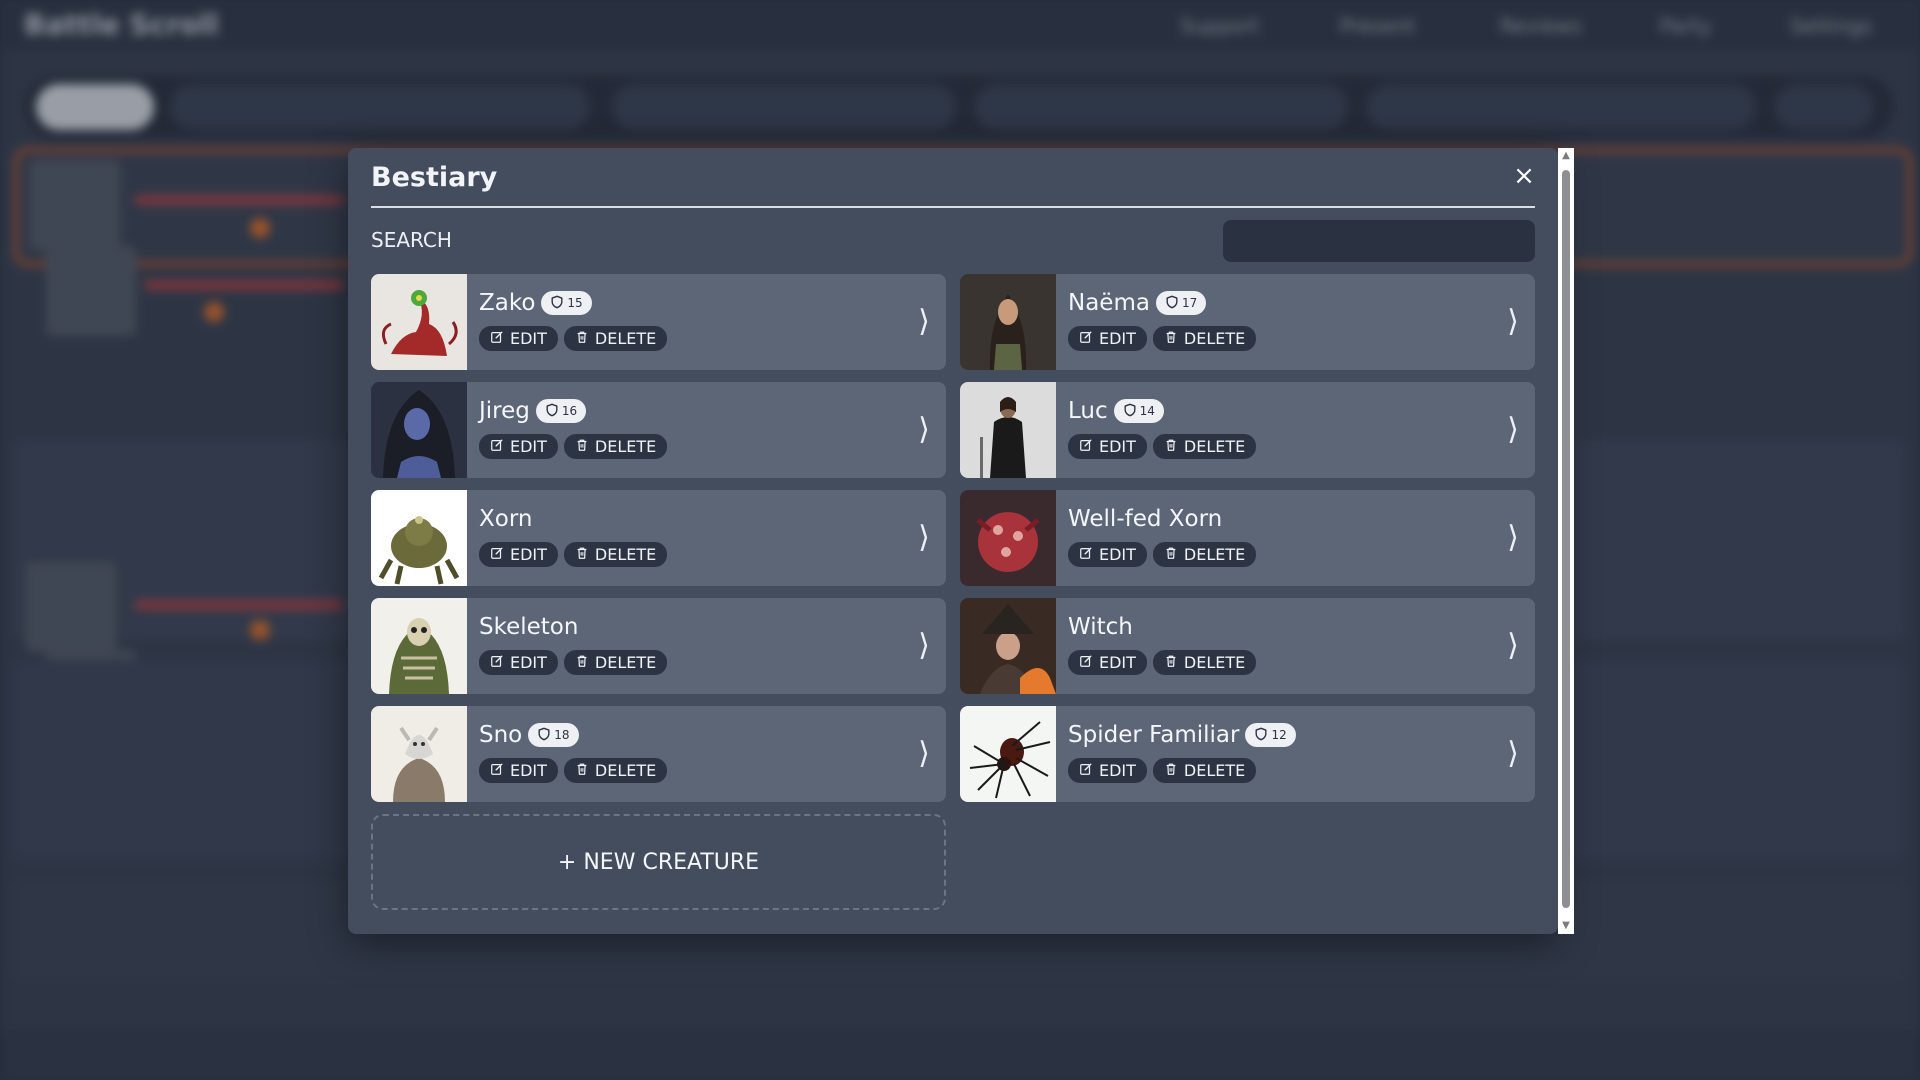 This screenshot has width=1920, height=1080. I want to click on creature-card: Skeleton EDIT DELETE ⟩, so click(658, 646).